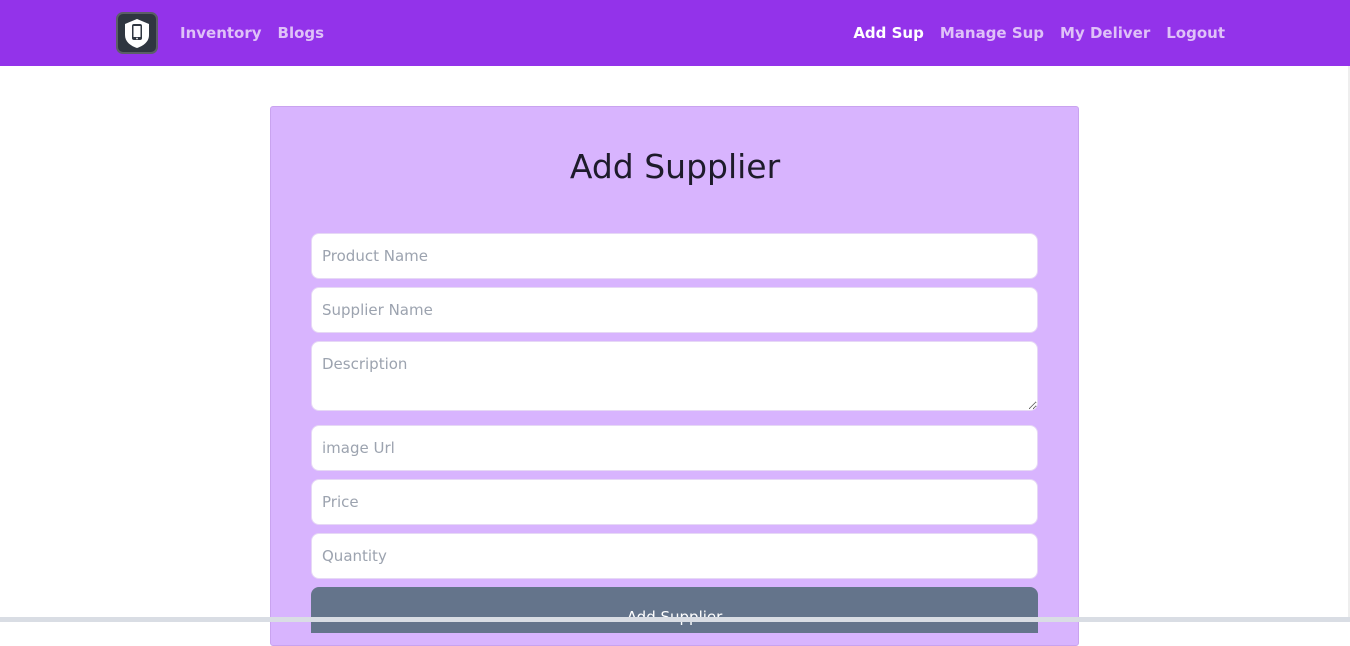 Image resolution: width=1350 pixels, height=646 pixels. Describe the element at coordinates (221, 33) in the screenshot. I see `nav-link-inventory: Inventory` at that location.